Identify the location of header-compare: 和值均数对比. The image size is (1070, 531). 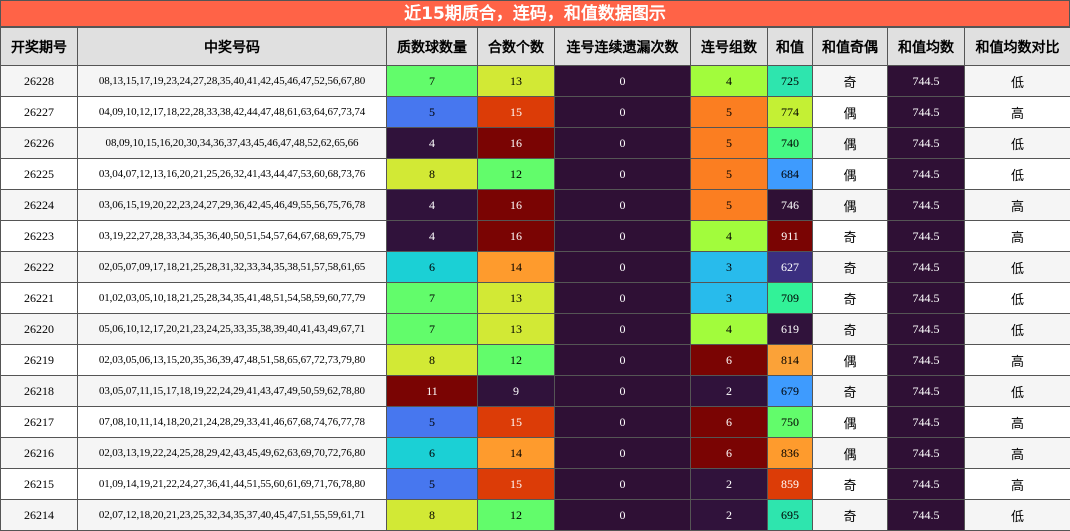
(1017, 47).